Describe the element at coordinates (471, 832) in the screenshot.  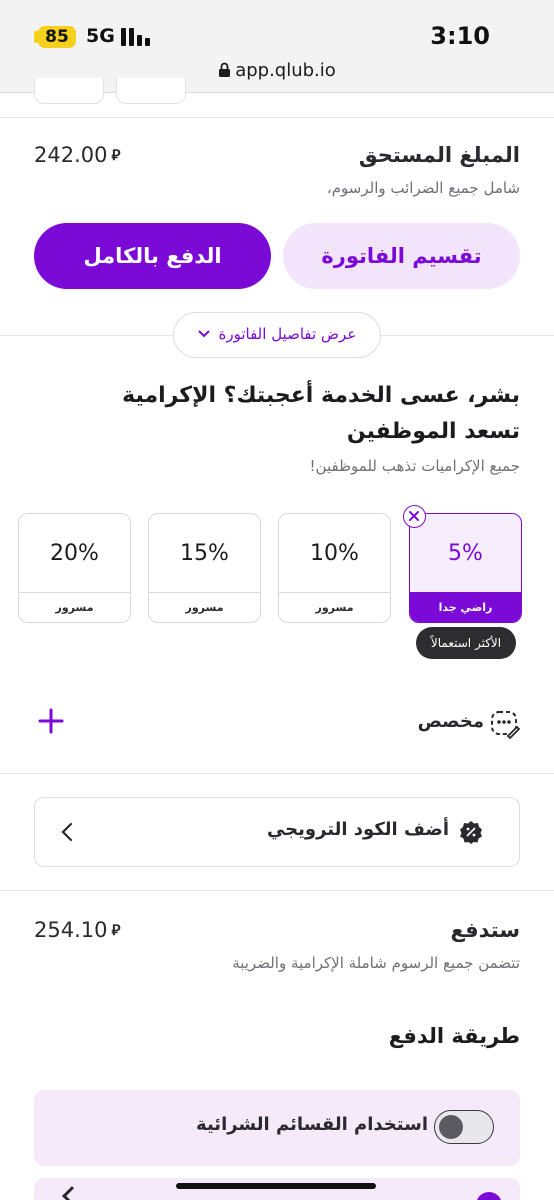
I see `discount-badge-icon` at that location.